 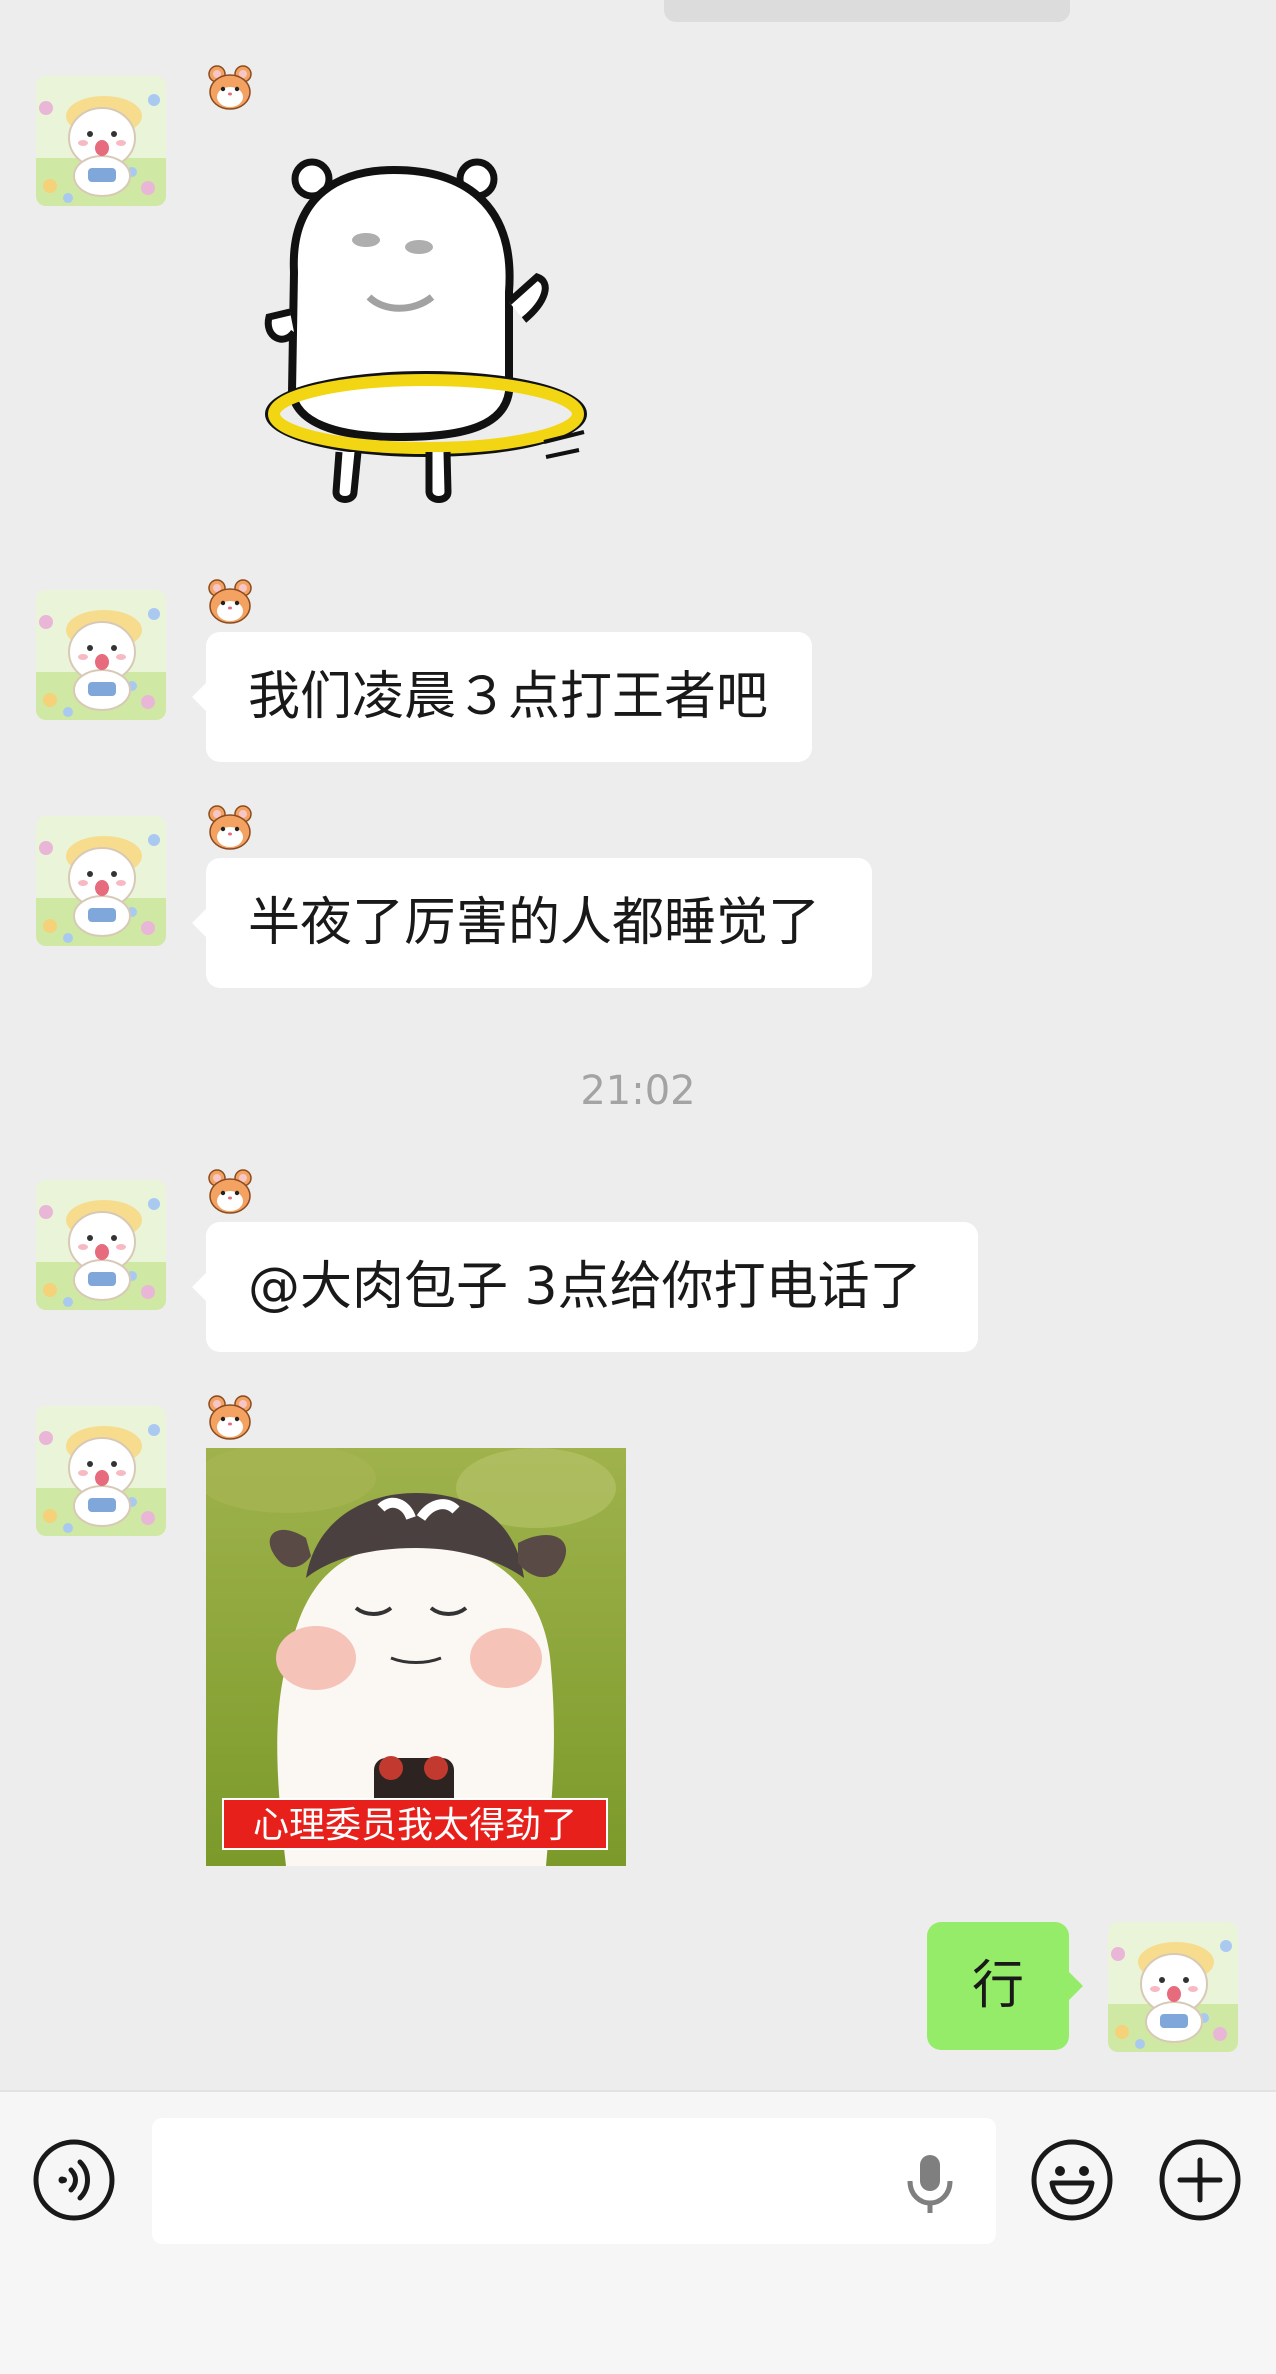 I want to click on cow-meme-sticker: 心理委员我太得劲了, so click(x=416, y=1657).